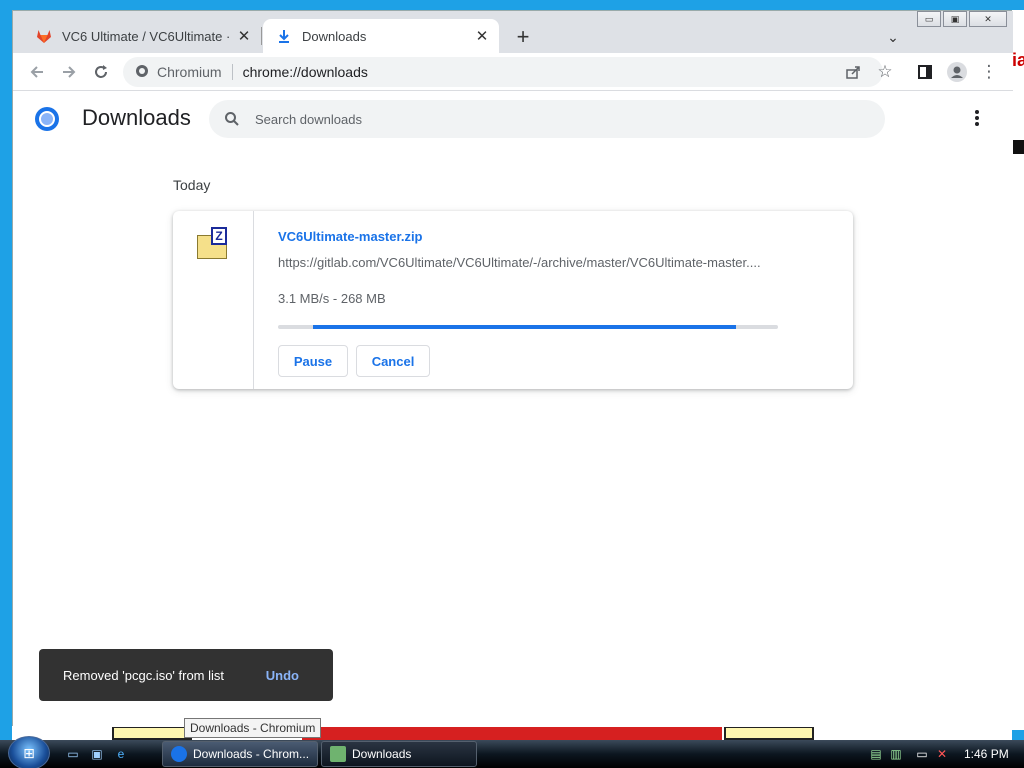  What do you see at coordinates (503, 72) in the screenshot?
I see `omnibox: Chromium chrome://downloads` at bounding box center [503, 72].